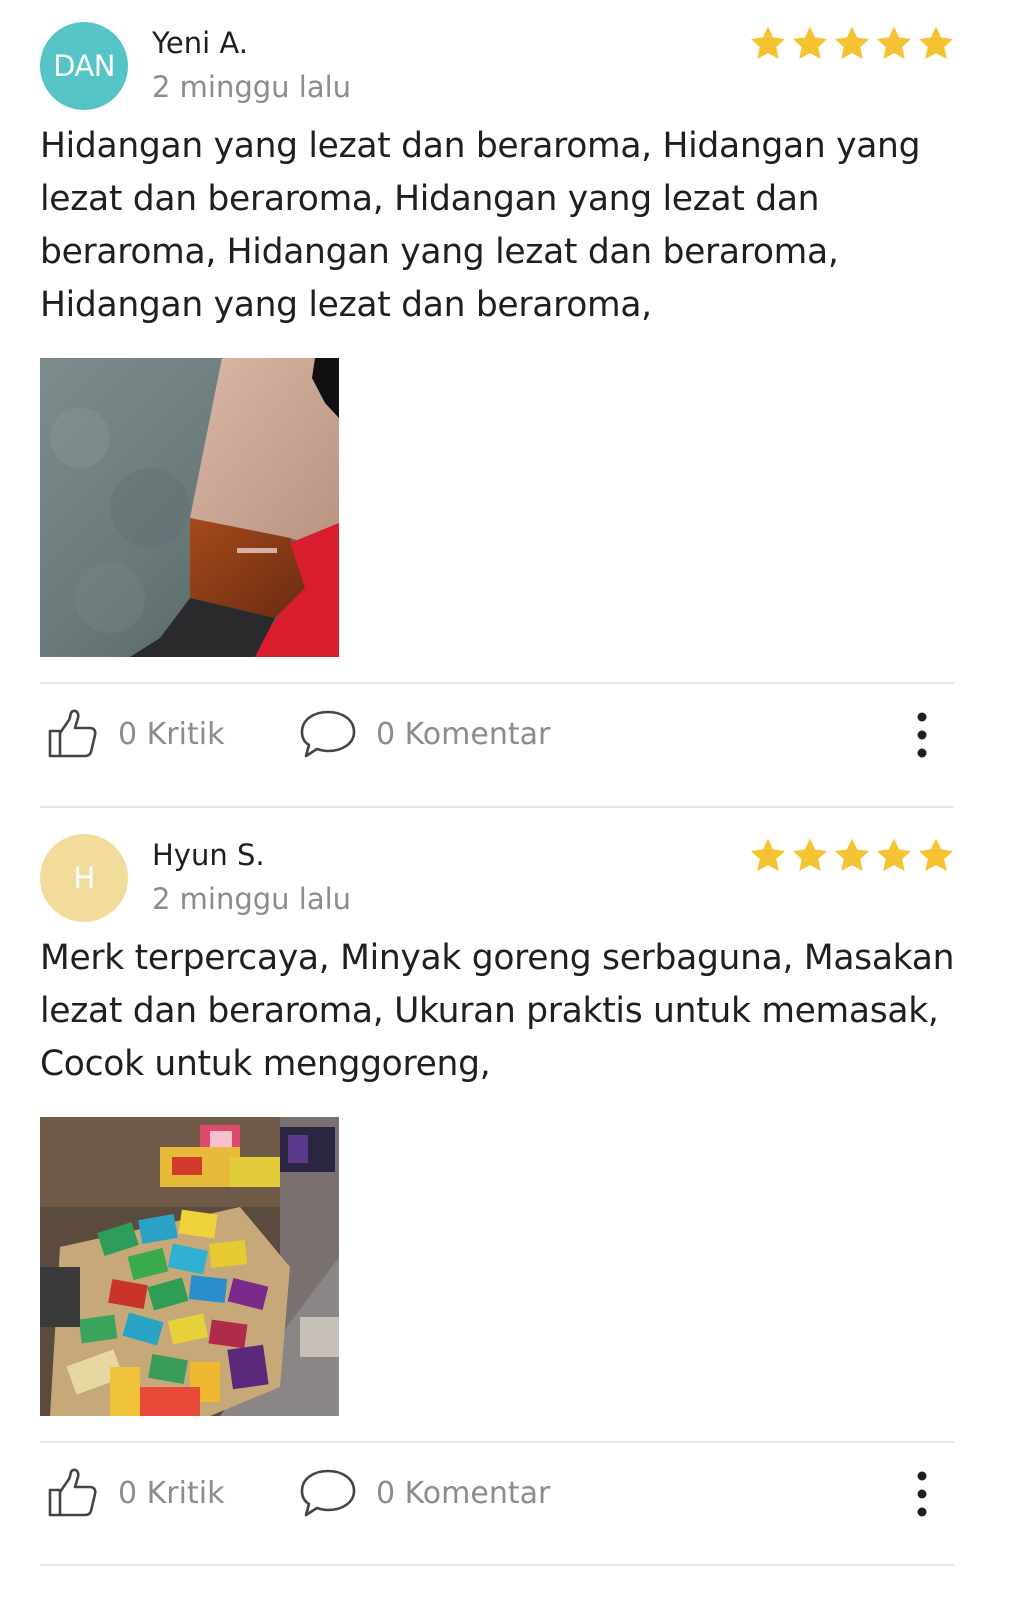 Image resolution: width=1013 pixels, height=1600 pixels. What do you see at coordinates (208, 855) in the screenshot?
I see `reviewer-name: Hyun S.` at bounding box center [208, 855].